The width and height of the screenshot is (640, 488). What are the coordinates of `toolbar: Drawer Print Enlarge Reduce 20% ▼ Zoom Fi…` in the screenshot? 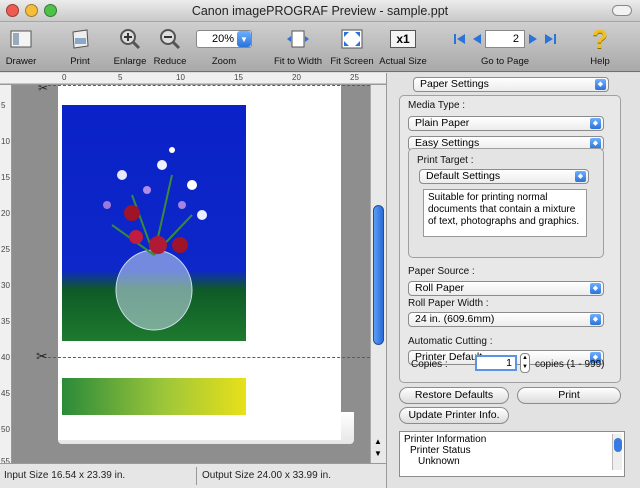 It's located at (320, 47).